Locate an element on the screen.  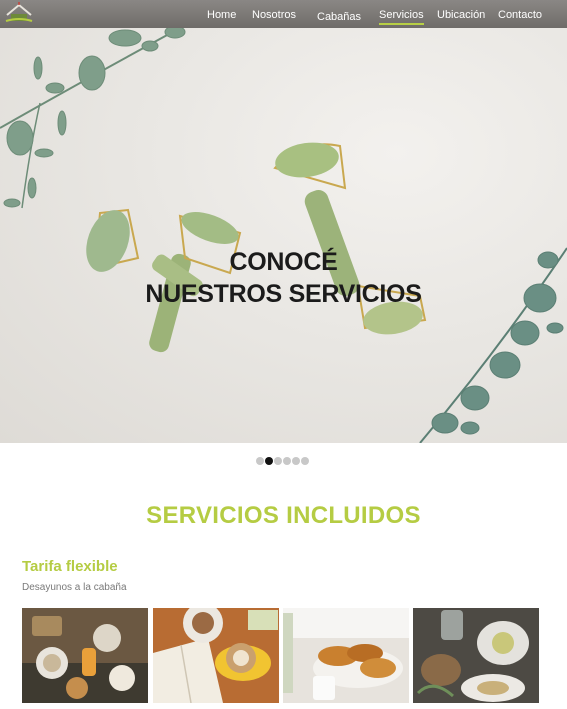
jade-roller-right is located at coordinates (350, 238).